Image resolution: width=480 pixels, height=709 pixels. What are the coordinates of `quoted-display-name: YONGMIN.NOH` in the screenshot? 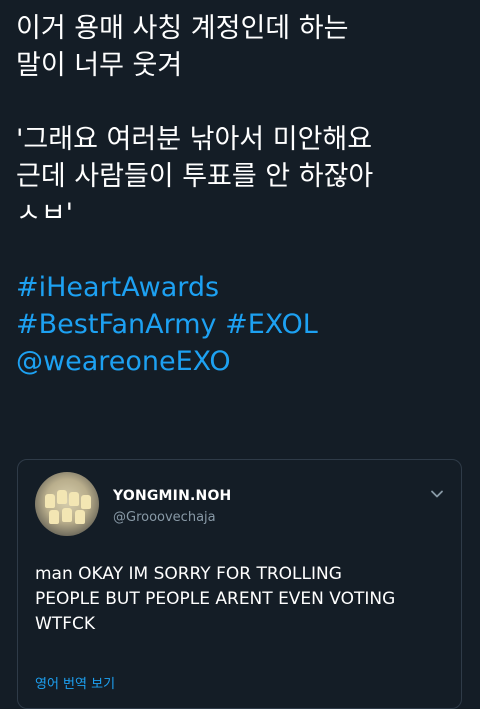 It's located at (172, 496).